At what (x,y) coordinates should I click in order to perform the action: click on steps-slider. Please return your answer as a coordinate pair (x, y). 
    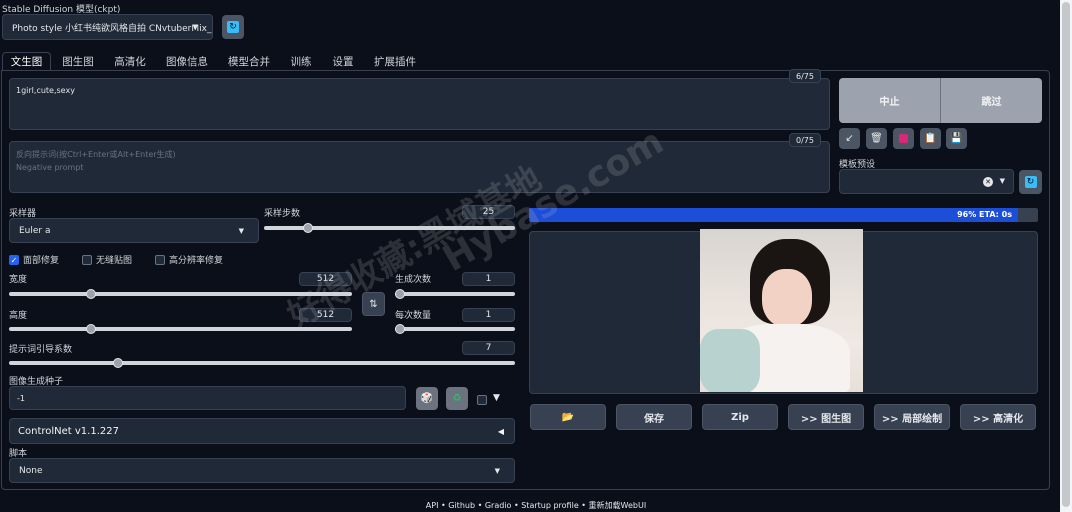
    Looking at the image, I should click on (389, 228).